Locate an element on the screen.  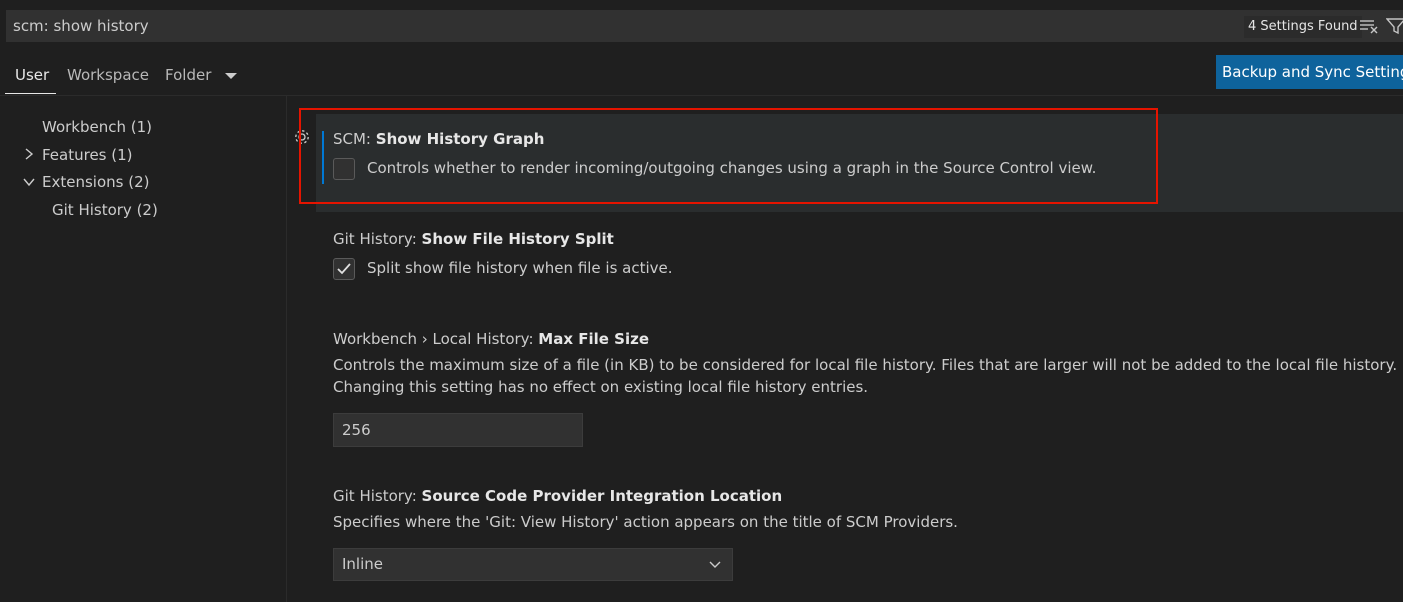
tab-workspace: Workspace is located at coordinates (108, 77).